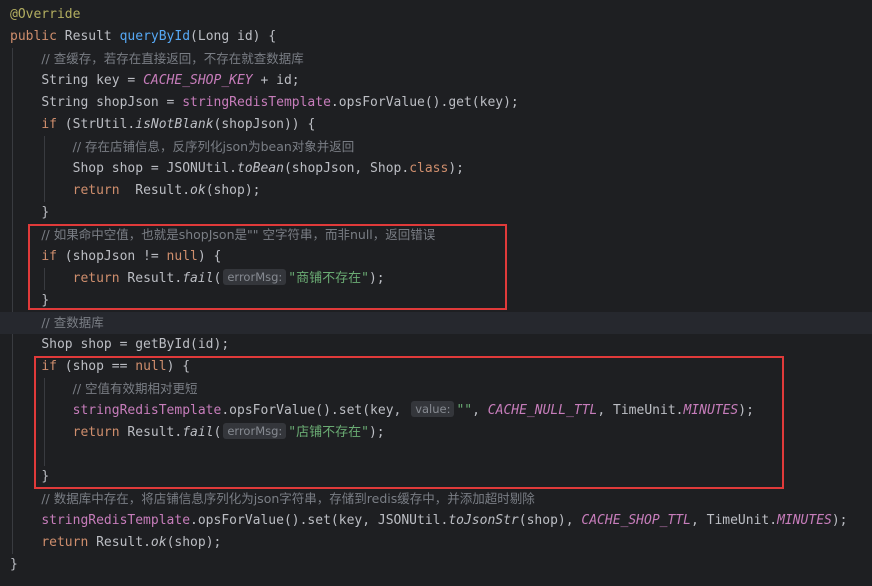 The width and height of the screenshot is (872, 586). What do you see at coordinates (424, 102) in the screenshot?
I see `code-text: .opsForValue().get(key);` at bounding box center [424, 102].